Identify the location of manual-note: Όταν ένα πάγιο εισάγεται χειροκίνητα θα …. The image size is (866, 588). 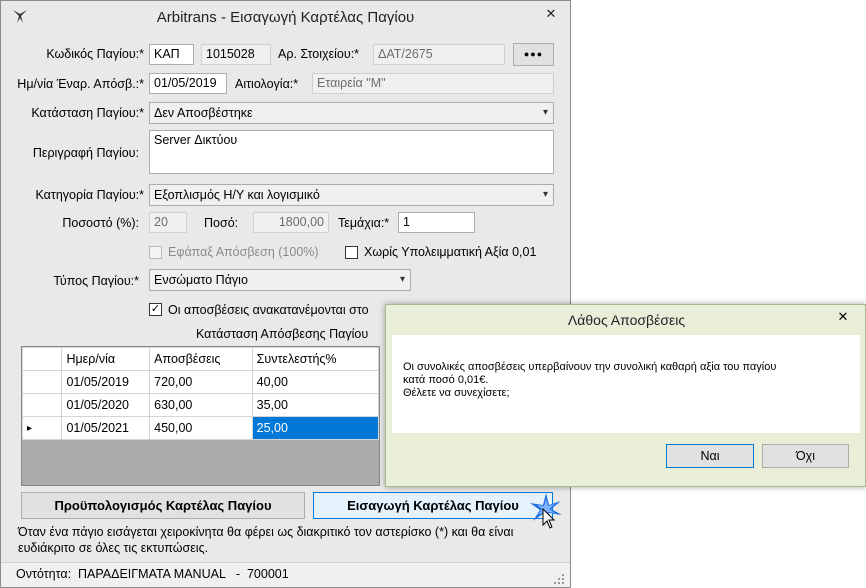
(266, 540).